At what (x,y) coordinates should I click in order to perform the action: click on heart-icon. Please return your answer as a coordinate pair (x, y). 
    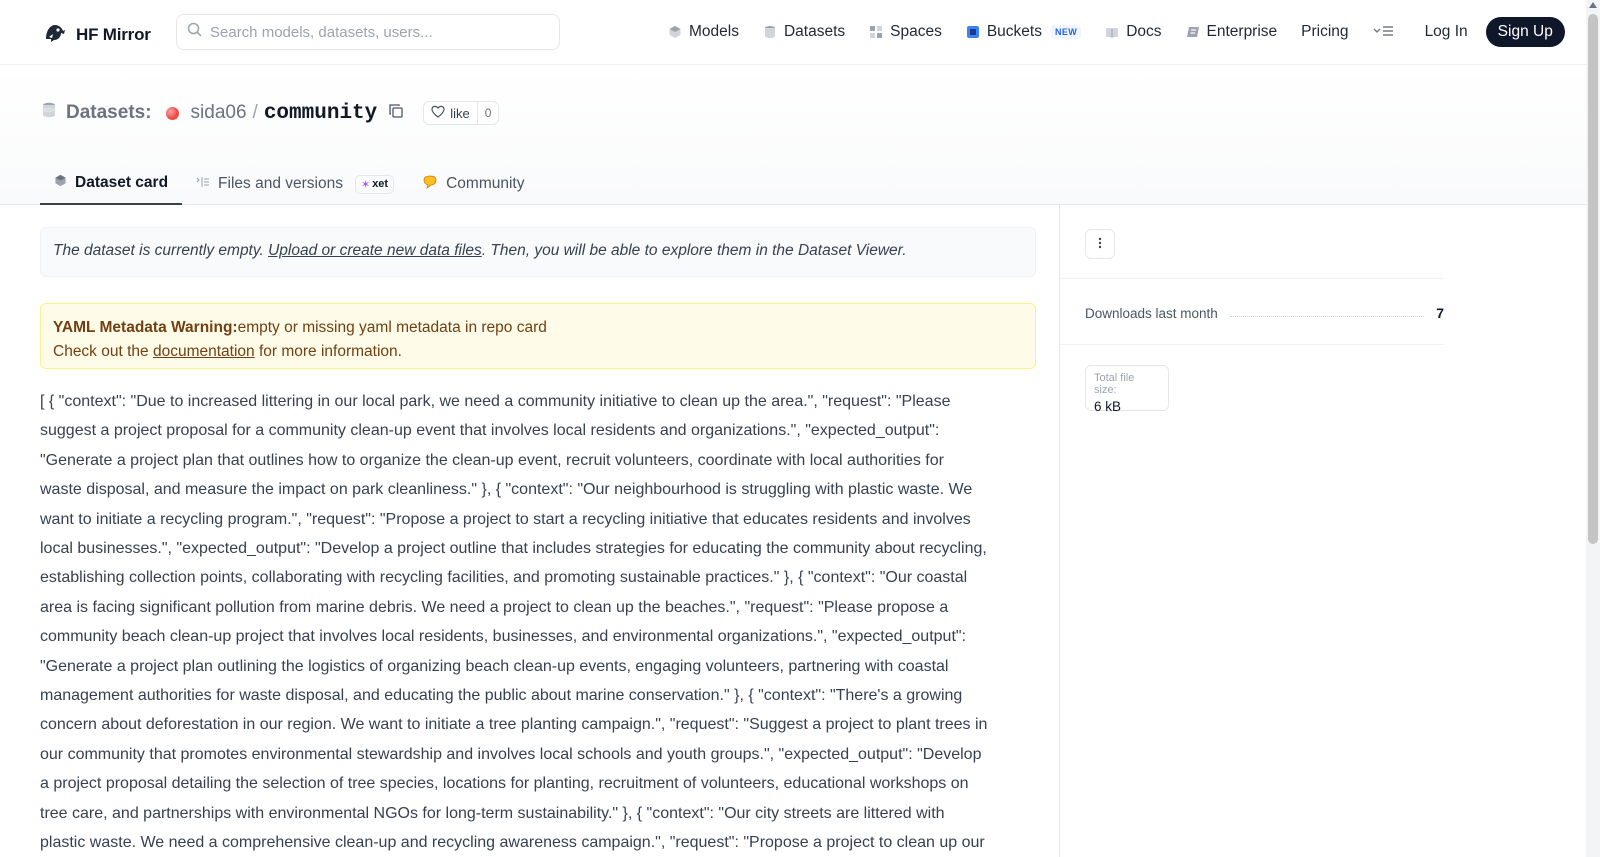
    Looking at the image, I should click on (438, 113).